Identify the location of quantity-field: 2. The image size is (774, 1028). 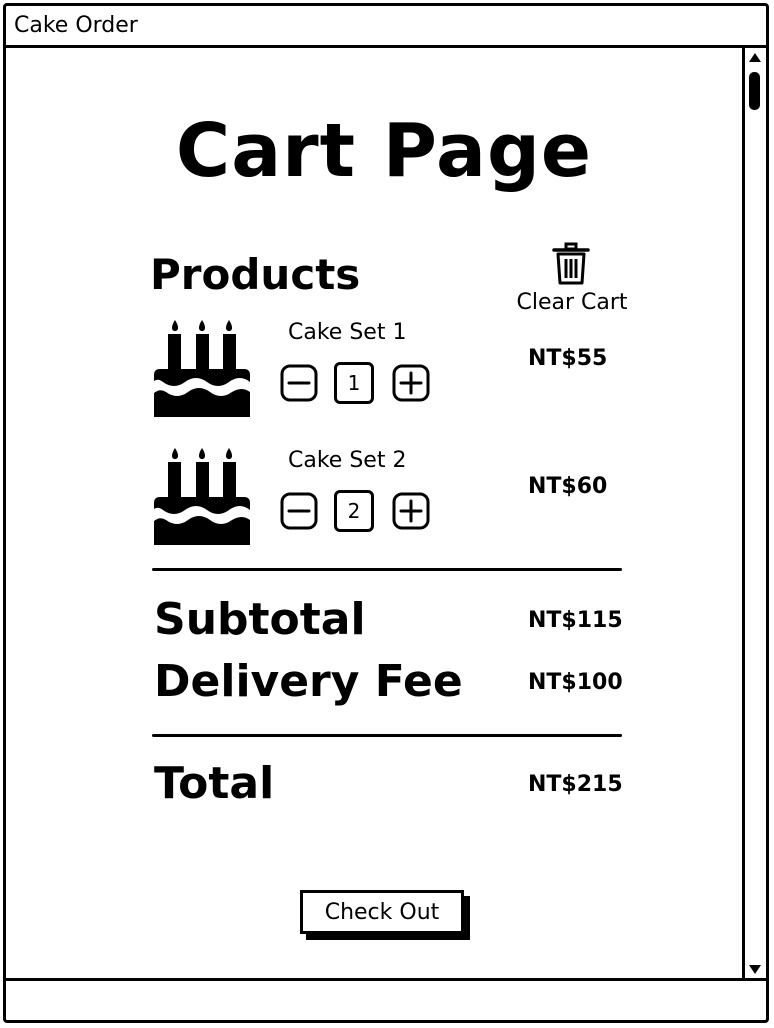
(354, 511).